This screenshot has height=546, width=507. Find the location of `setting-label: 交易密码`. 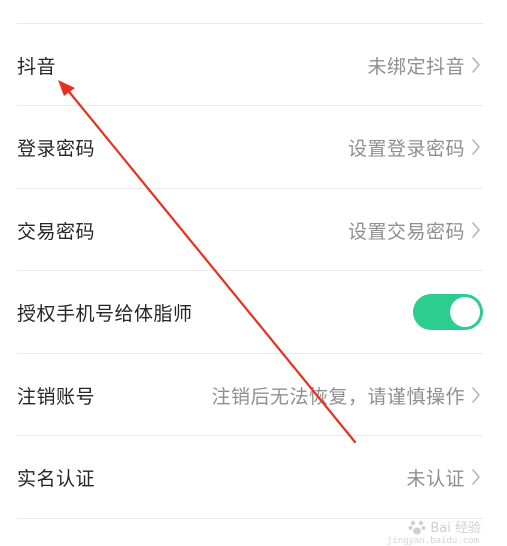

setting-label: 交易密码 is located at coordinates (56, 231).